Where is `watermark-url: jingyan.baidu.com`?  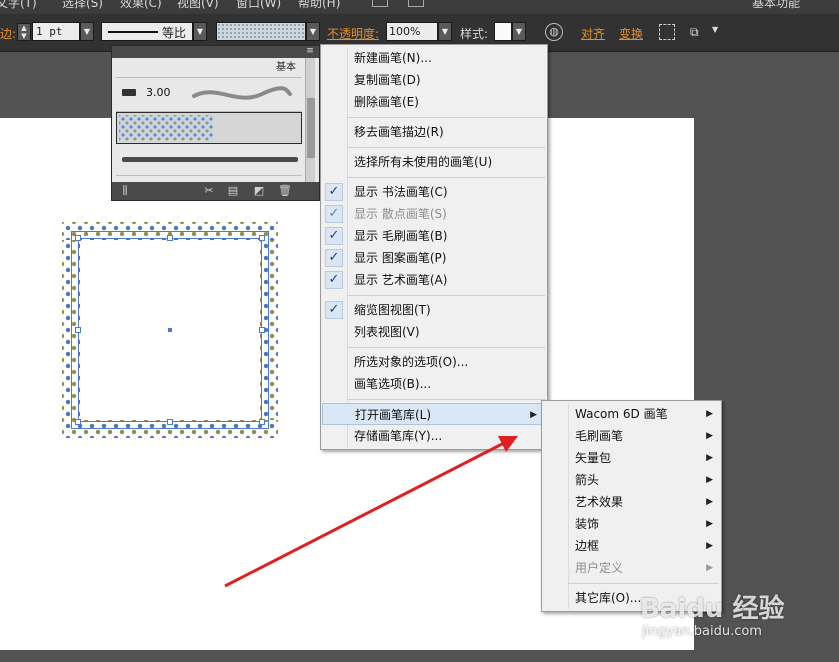 watermark-url: jingyan.baidu.com is located at coordinates (702, 631).